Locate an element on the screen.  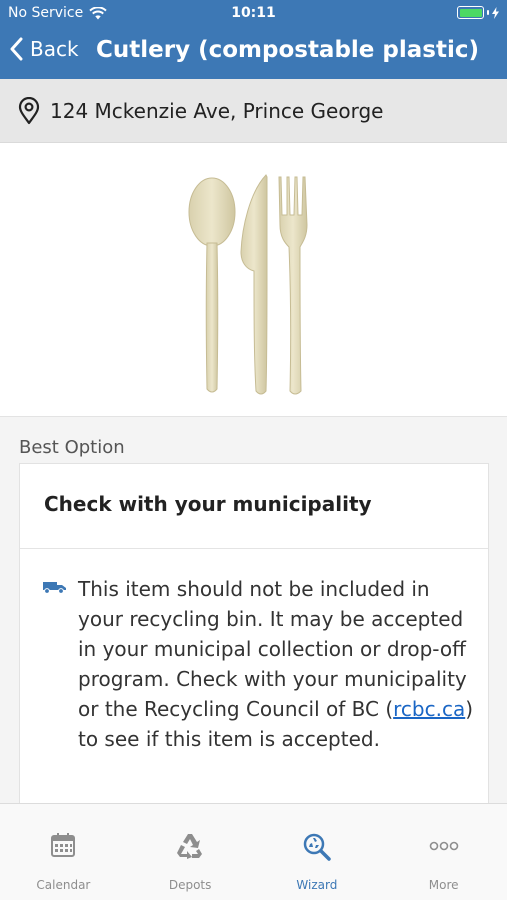
chevron-left-icon is located at coordinates (16, 49).